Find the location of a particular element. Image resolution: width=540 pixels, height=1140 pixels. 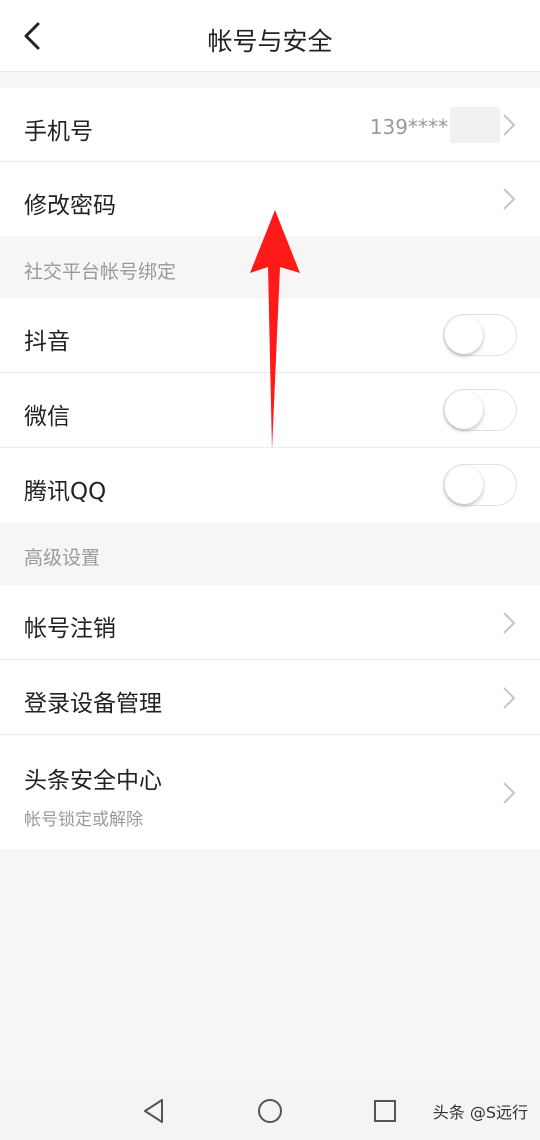

change-password-row: 修改密码 is located at coordinates (270, 199).